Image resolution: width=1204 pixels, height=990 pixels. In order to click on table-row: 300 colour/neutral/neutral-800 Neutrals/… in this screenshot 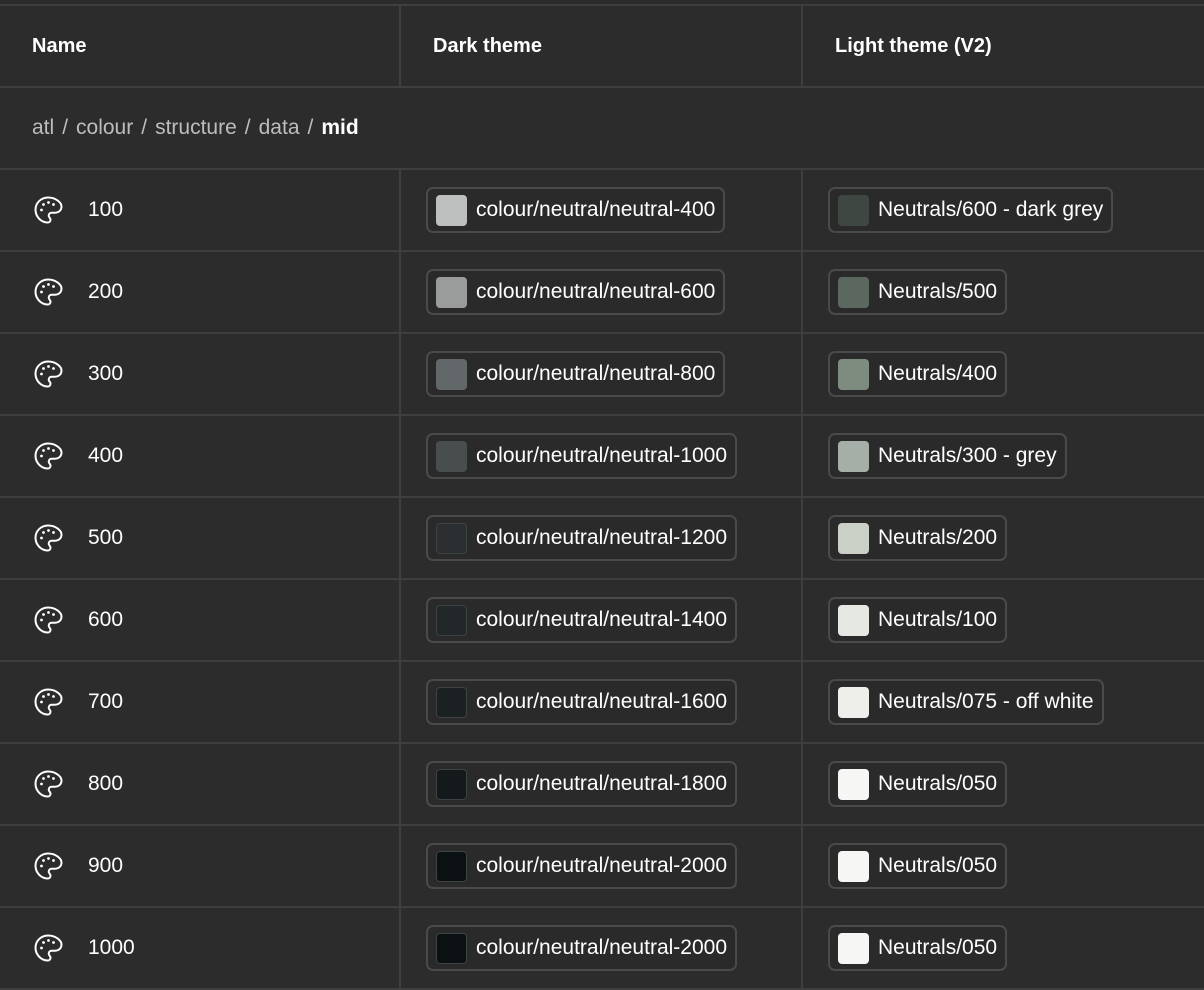, I will do `click(602, 375)`.